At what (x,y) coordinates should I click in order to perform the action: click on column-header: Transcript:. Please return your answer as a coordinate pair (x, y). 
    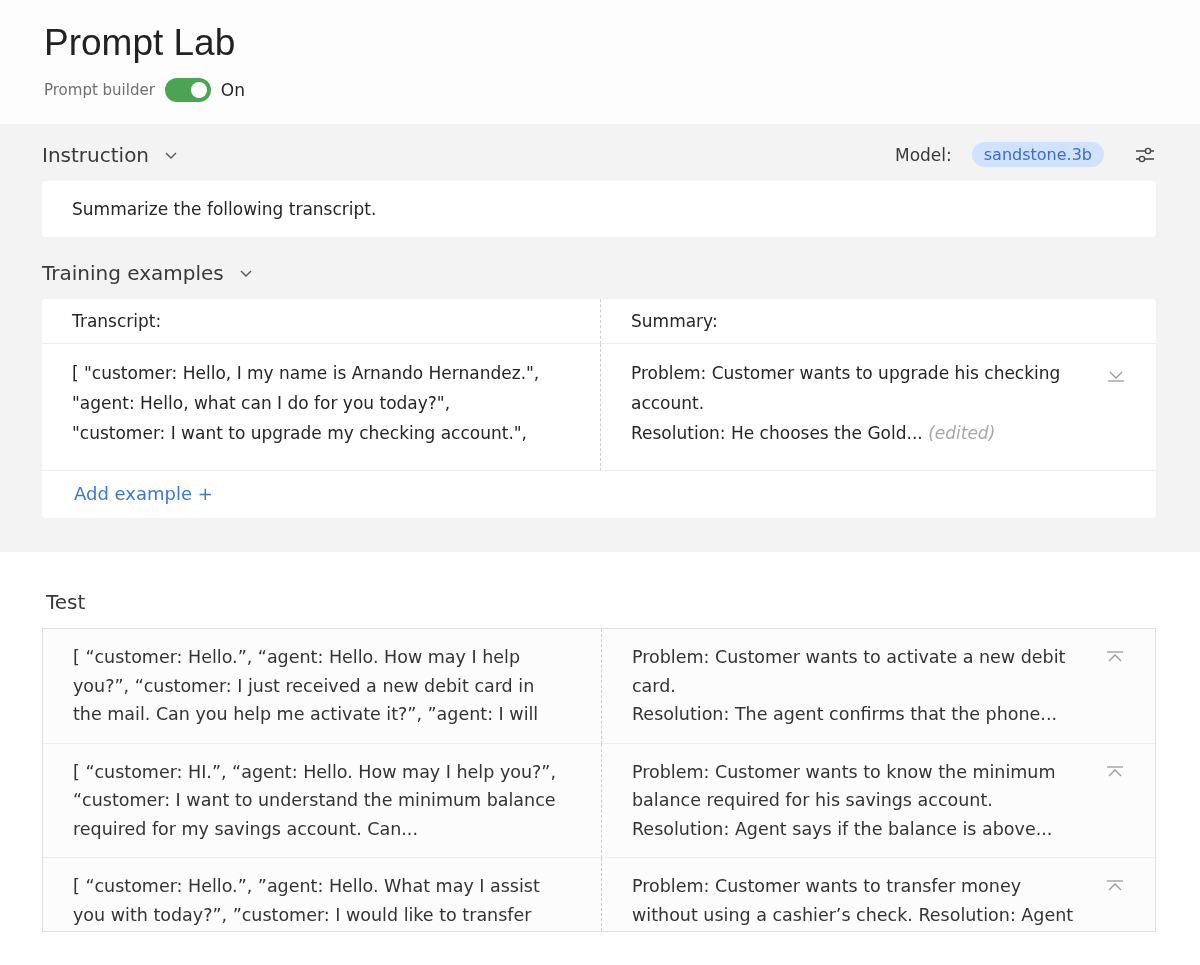
    Looking at the image, I should click on (321, 321).